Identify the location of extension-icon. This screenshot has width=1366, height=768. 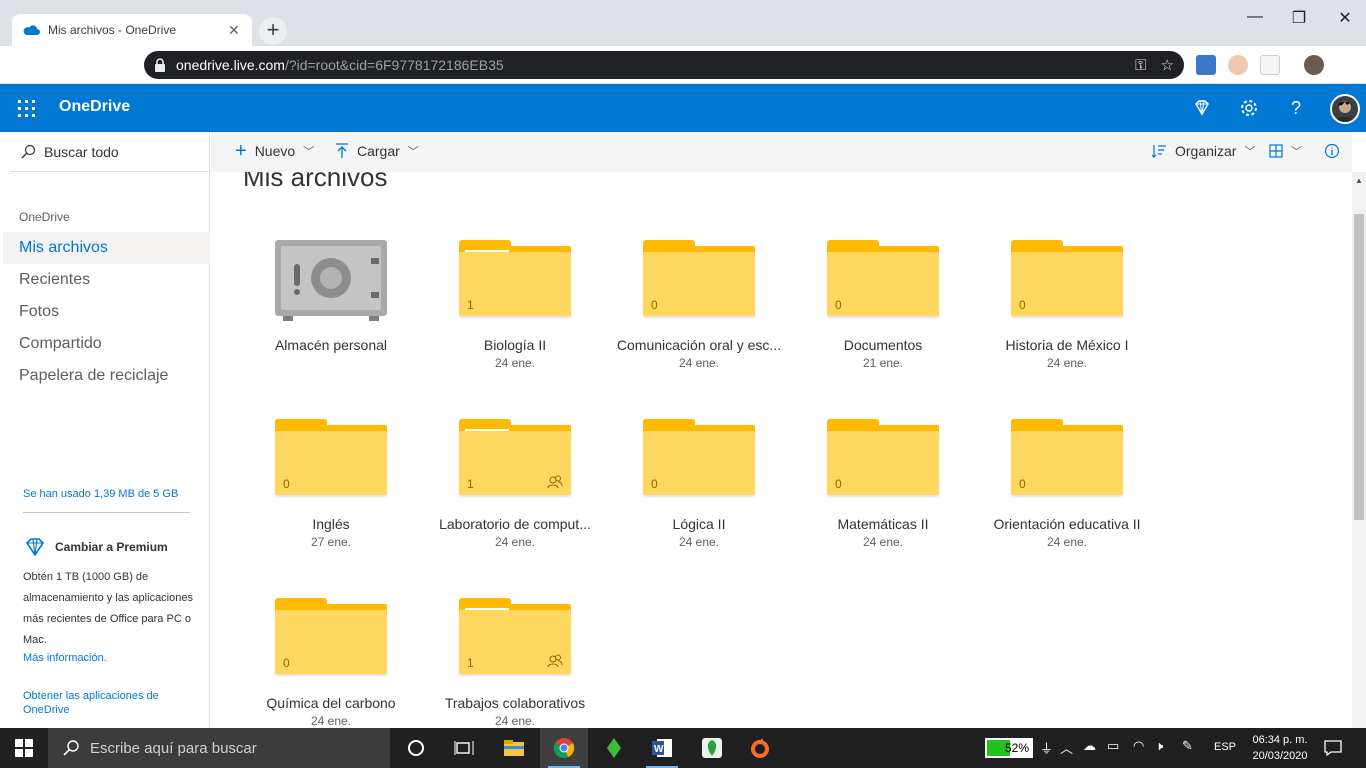
(1206, 65).